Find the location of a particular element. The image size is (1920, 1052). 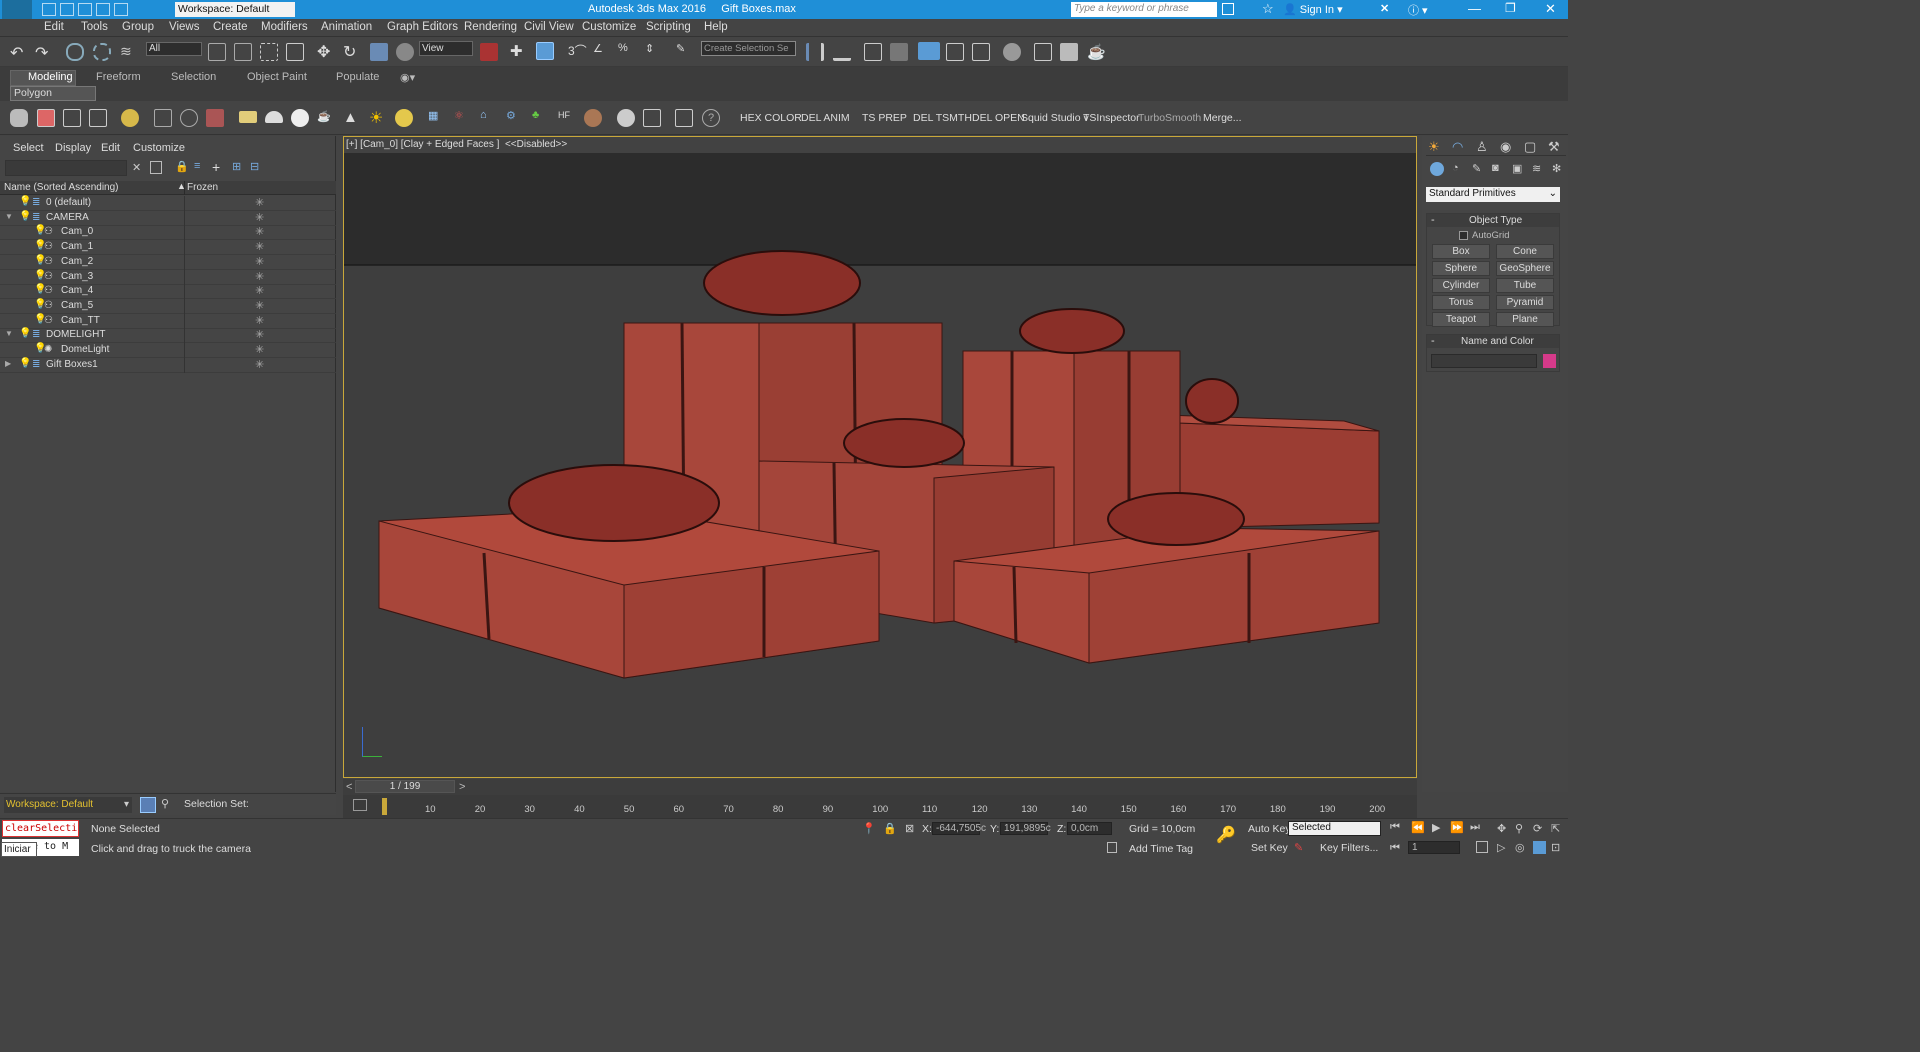

scene-tree-row: ▶ 💡 ≣ Gift Boxes1 ✳ is located at coordinates (168, 365).